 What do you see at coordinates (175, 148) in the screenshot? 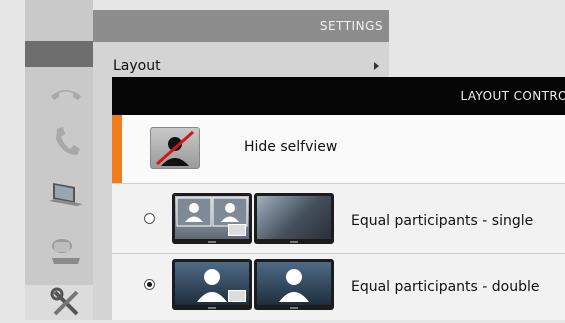
I see `selfview-off-icon` at bounding box center [175, 148].